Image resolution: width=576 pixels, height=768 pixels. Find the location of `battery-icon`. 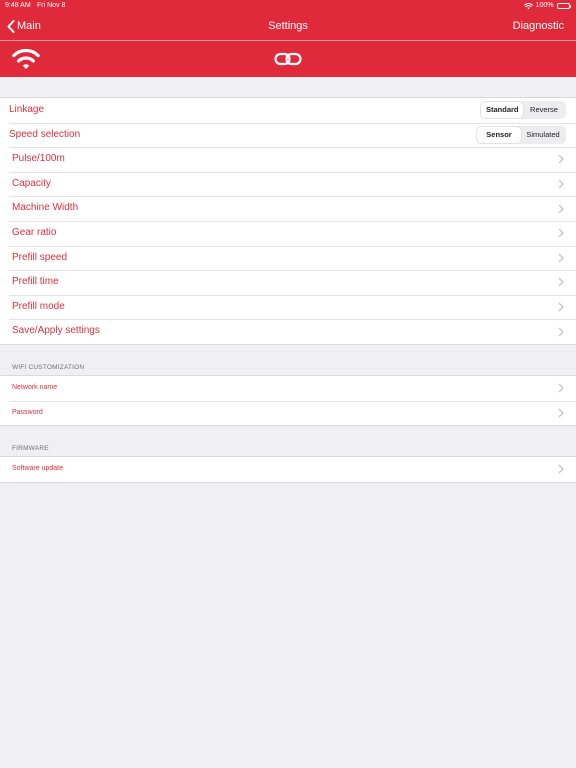

battery-icon is located at coordinates (563, 6).